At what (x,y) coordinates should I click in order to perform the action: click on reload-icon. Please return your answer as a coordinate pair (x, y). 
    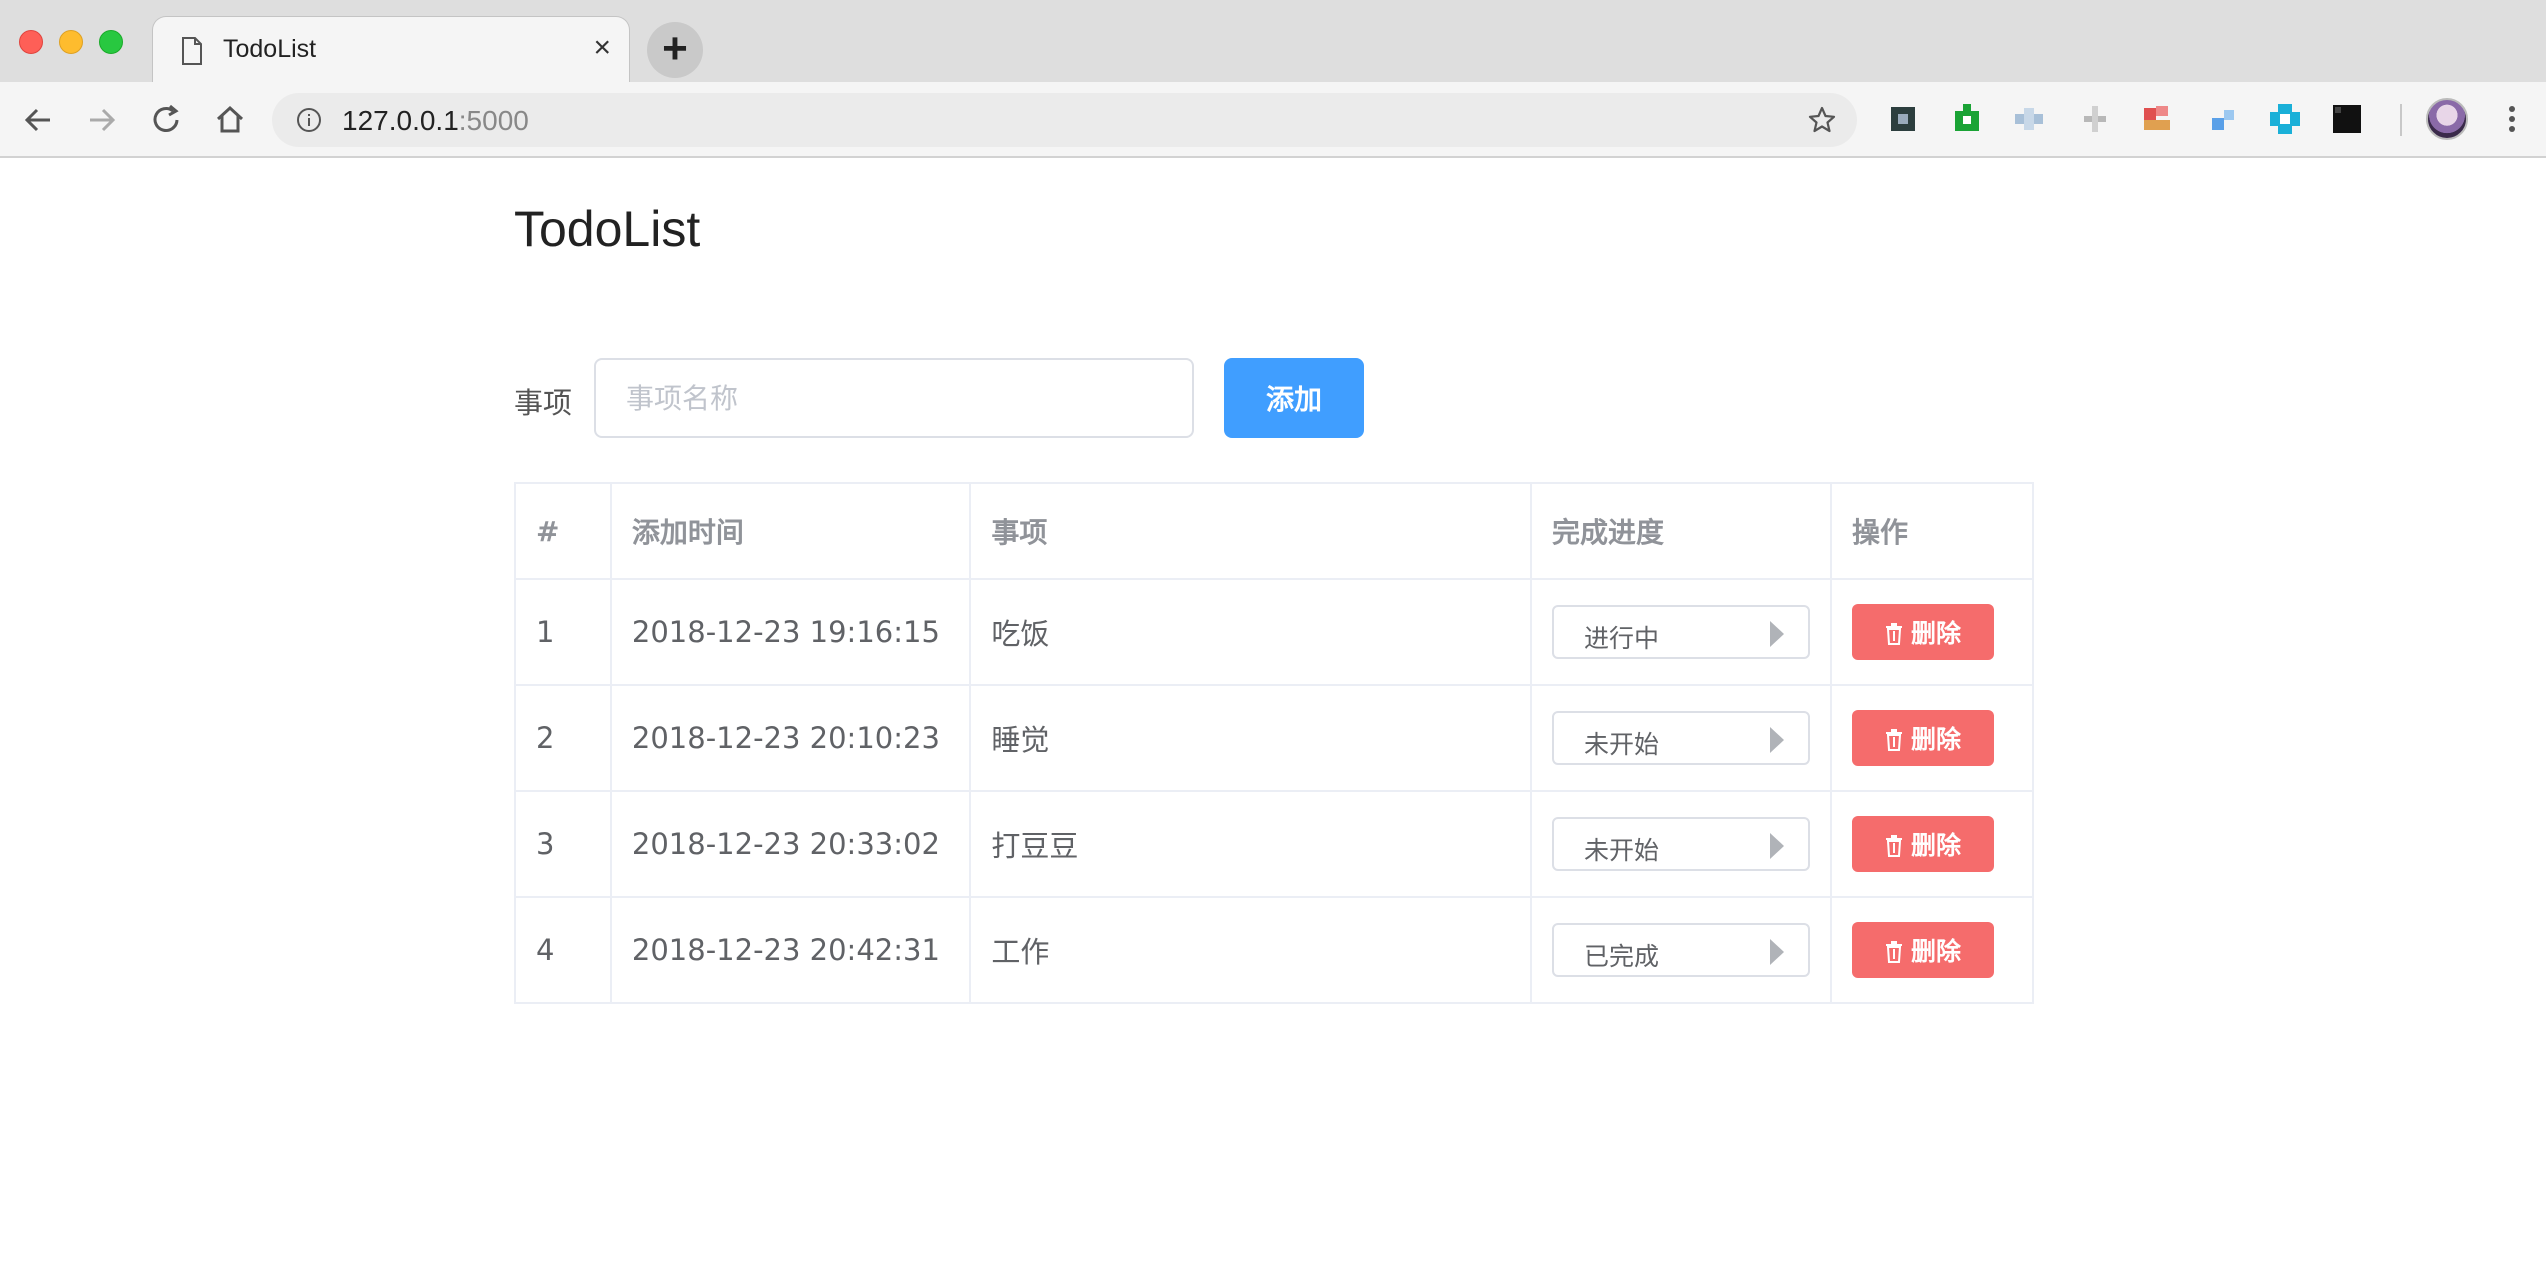
    Looking at the image, I should click on (166, 120).